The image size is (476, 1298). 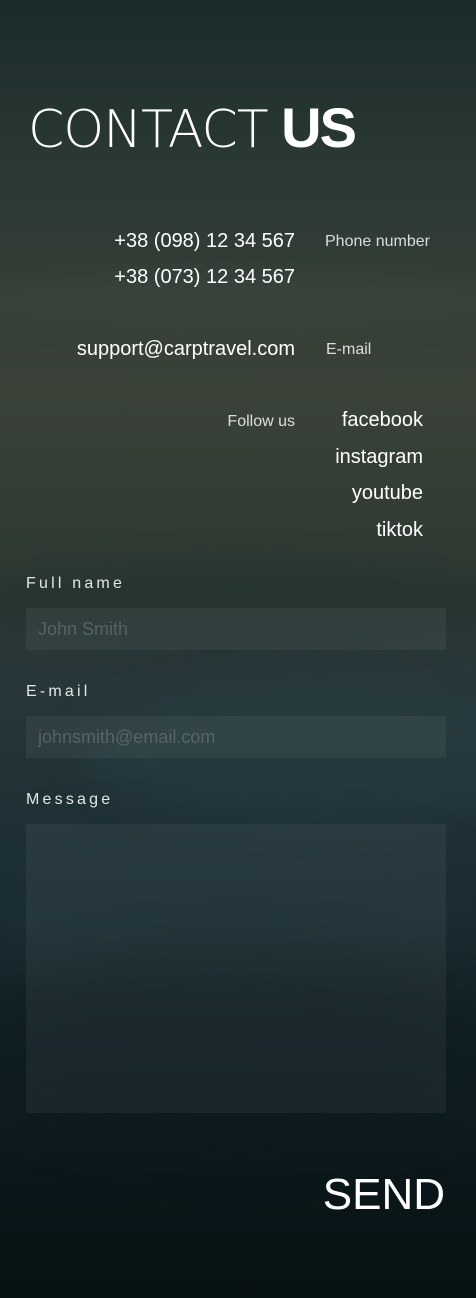 What do you see at coordinates (186, 349) in the screenshot?
I see `email-link: support@carptravel.com` at bounding box center [186, 349].